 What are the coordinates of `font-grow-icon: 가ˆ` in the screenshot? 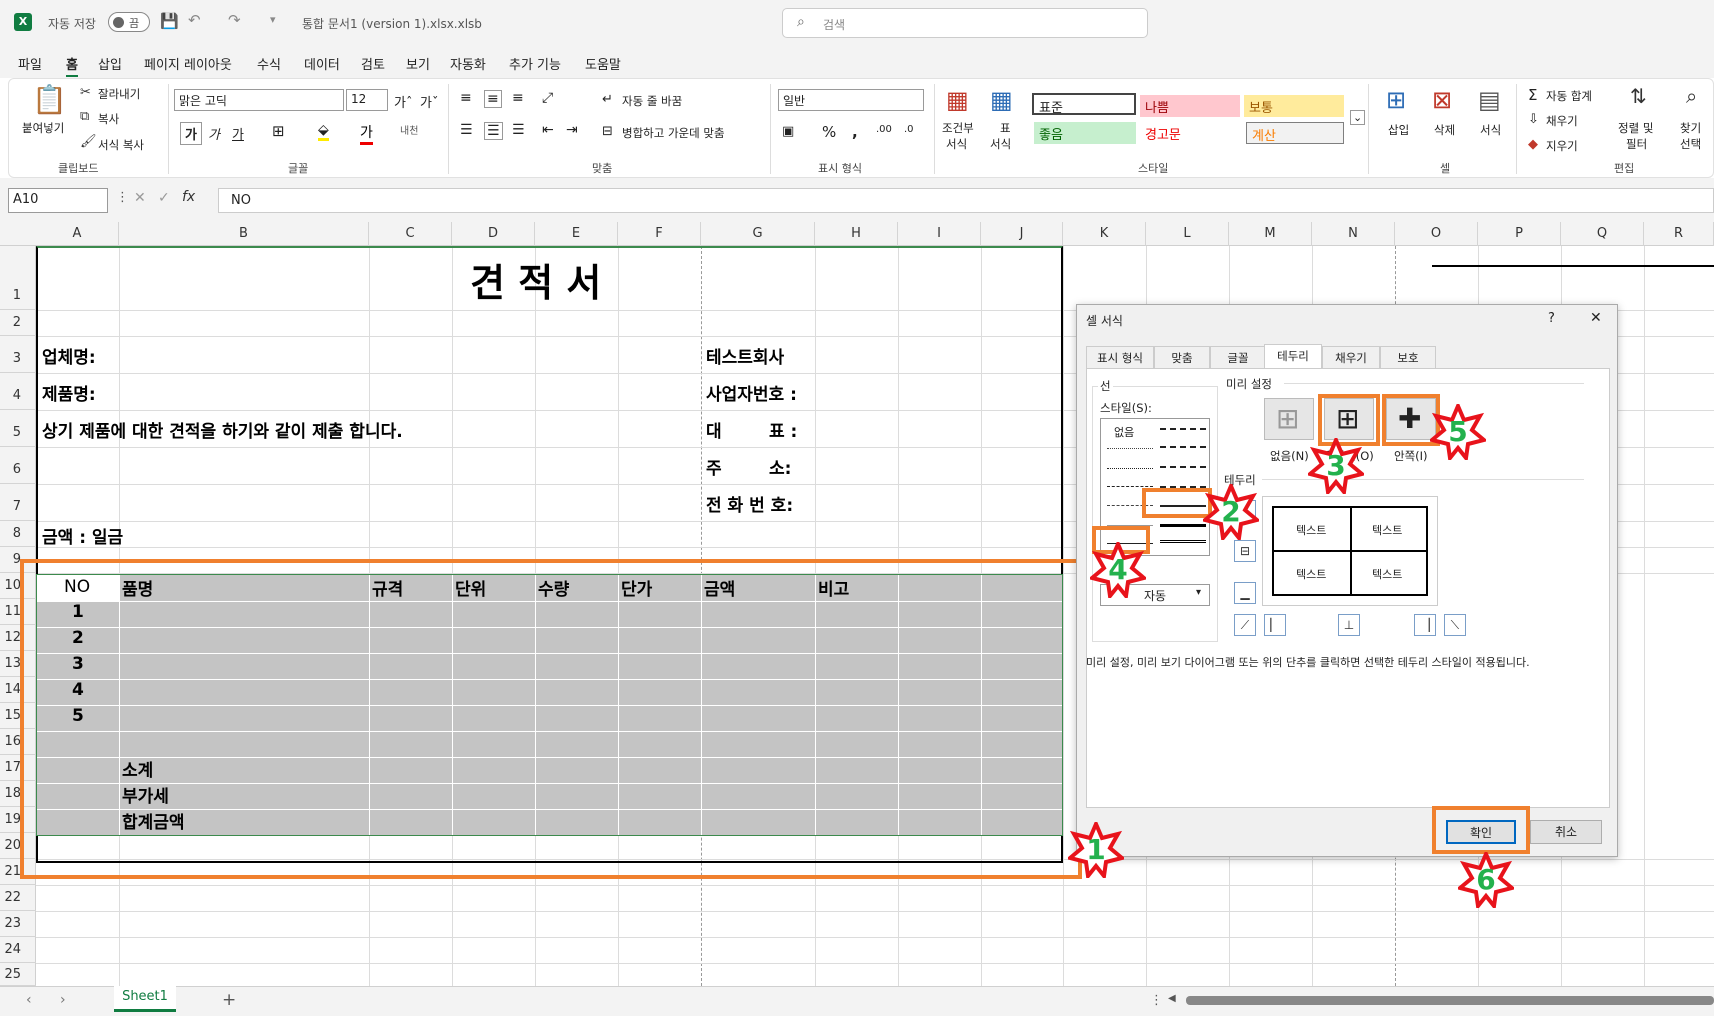 It's located at (403, 101).